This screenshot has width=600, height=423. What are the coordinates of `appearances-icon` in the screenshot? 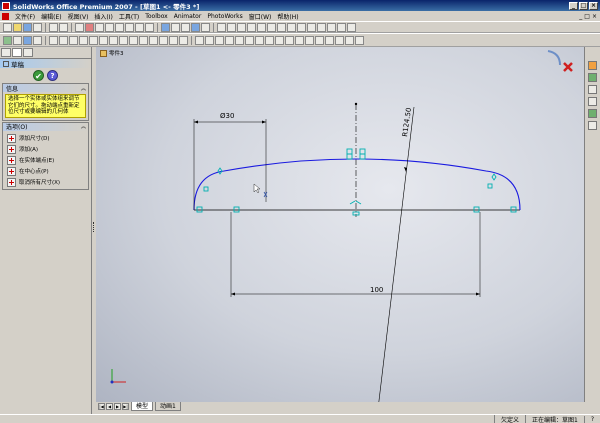 It's located at (592, 125).